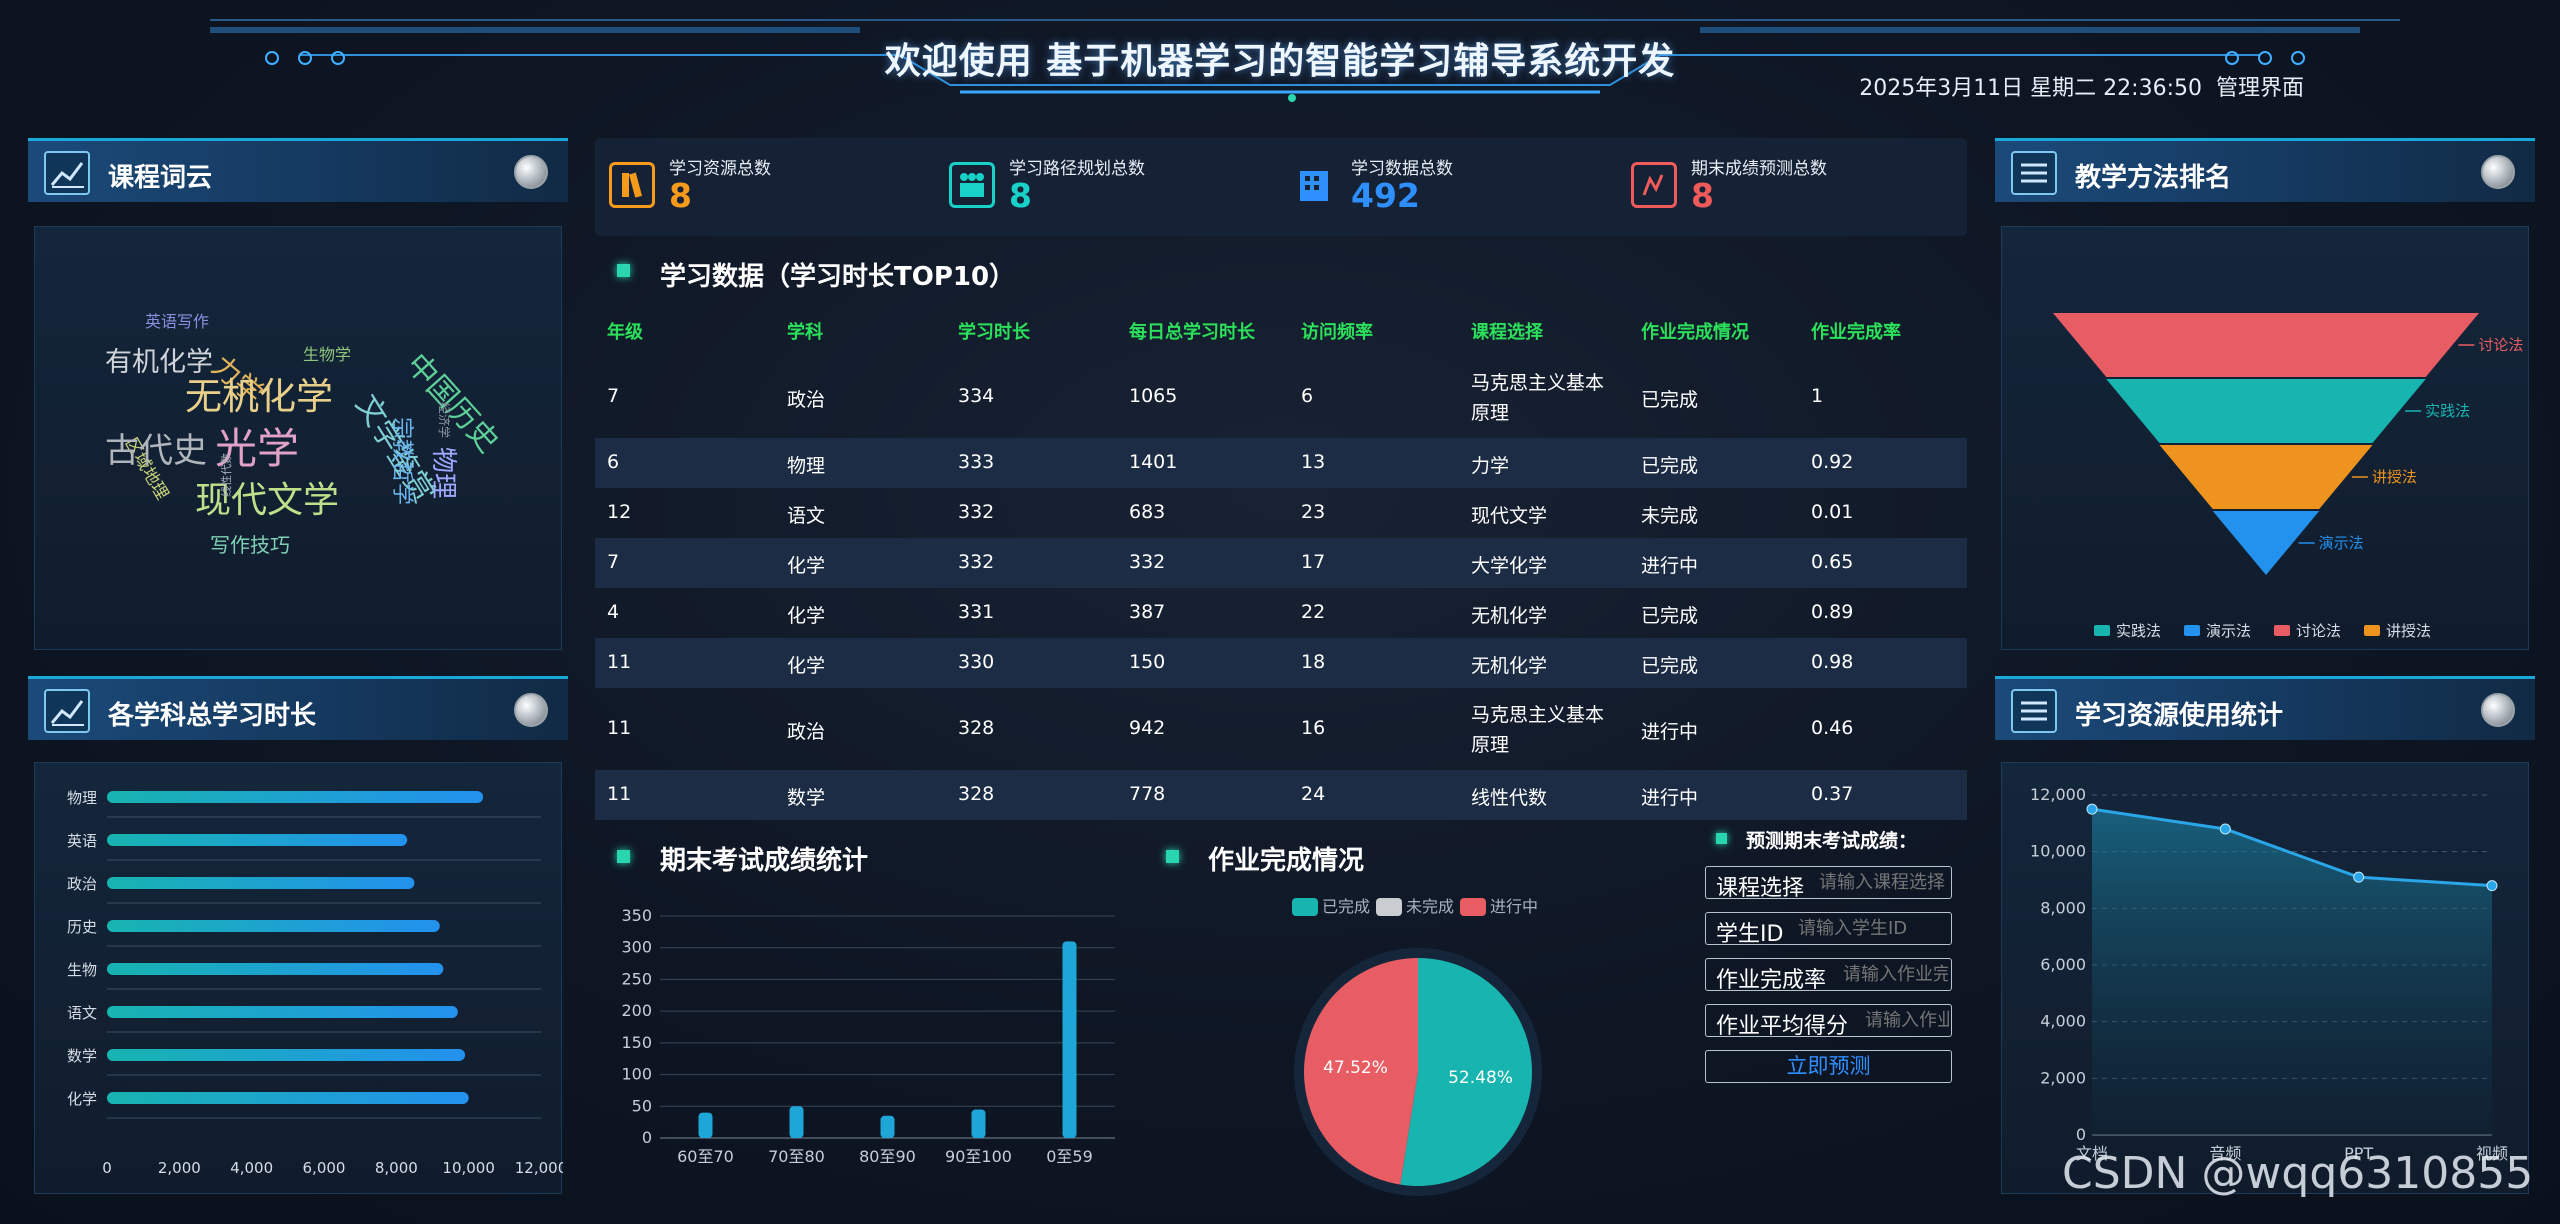  What do you see at coordinates (1538, 730) in the screenshot?
I see `table-cell: 马克思主义基本原理` at bounding box center [1538, 730].